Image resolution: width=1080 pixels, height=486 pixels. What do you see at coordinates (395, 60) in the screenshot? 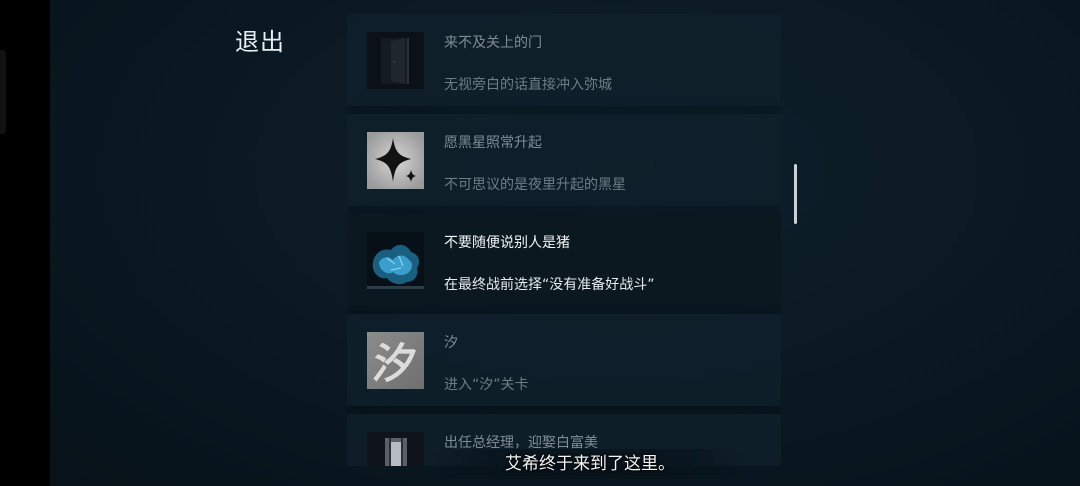
I see `door-icon` at bounding box center [395, 60].